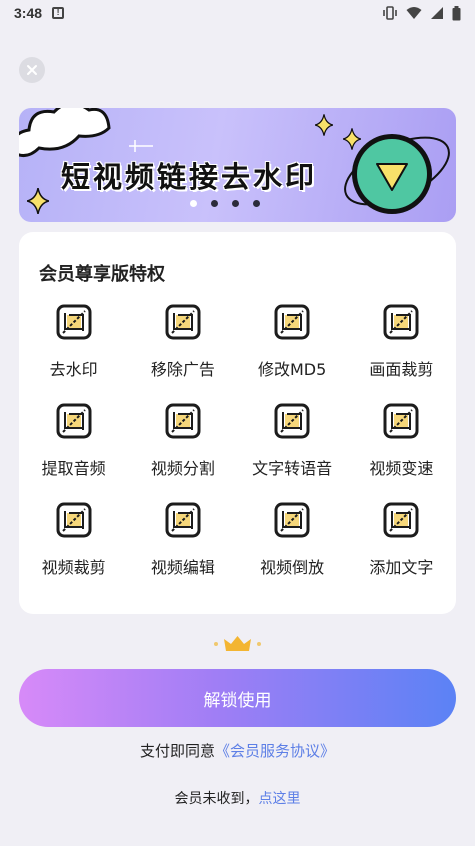  Describe the element at coordinates (182, 468) in the screenshot. I see `feature-label: 视频分割` at that location.